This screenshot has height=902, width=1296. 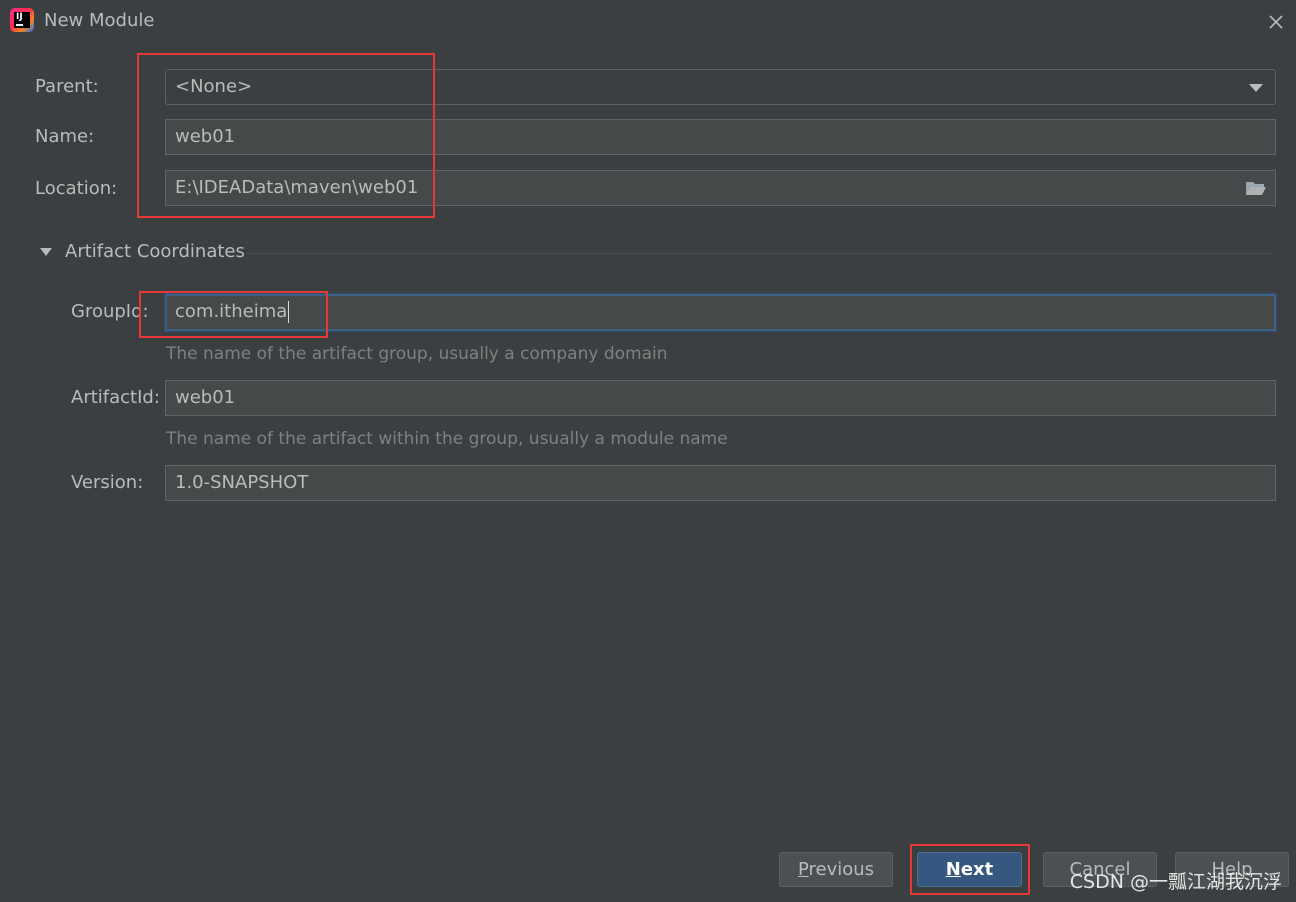 I want to click on location-field: E:\IDEAData\maven\web01, so click(x=720, y=188).